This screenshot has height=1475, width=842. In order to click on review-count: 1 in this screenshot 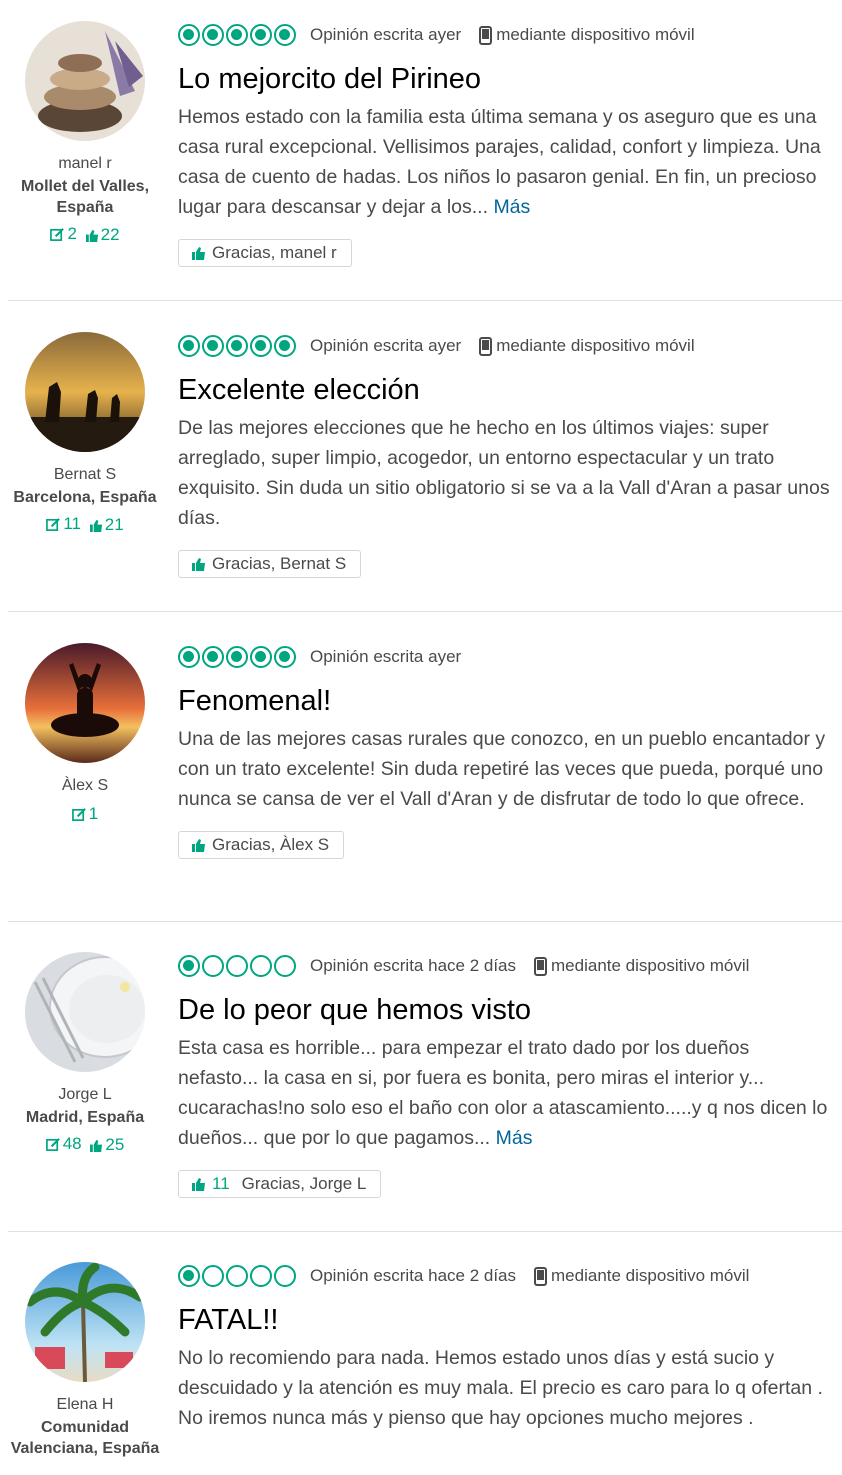, I will do `click(85, 814)`.